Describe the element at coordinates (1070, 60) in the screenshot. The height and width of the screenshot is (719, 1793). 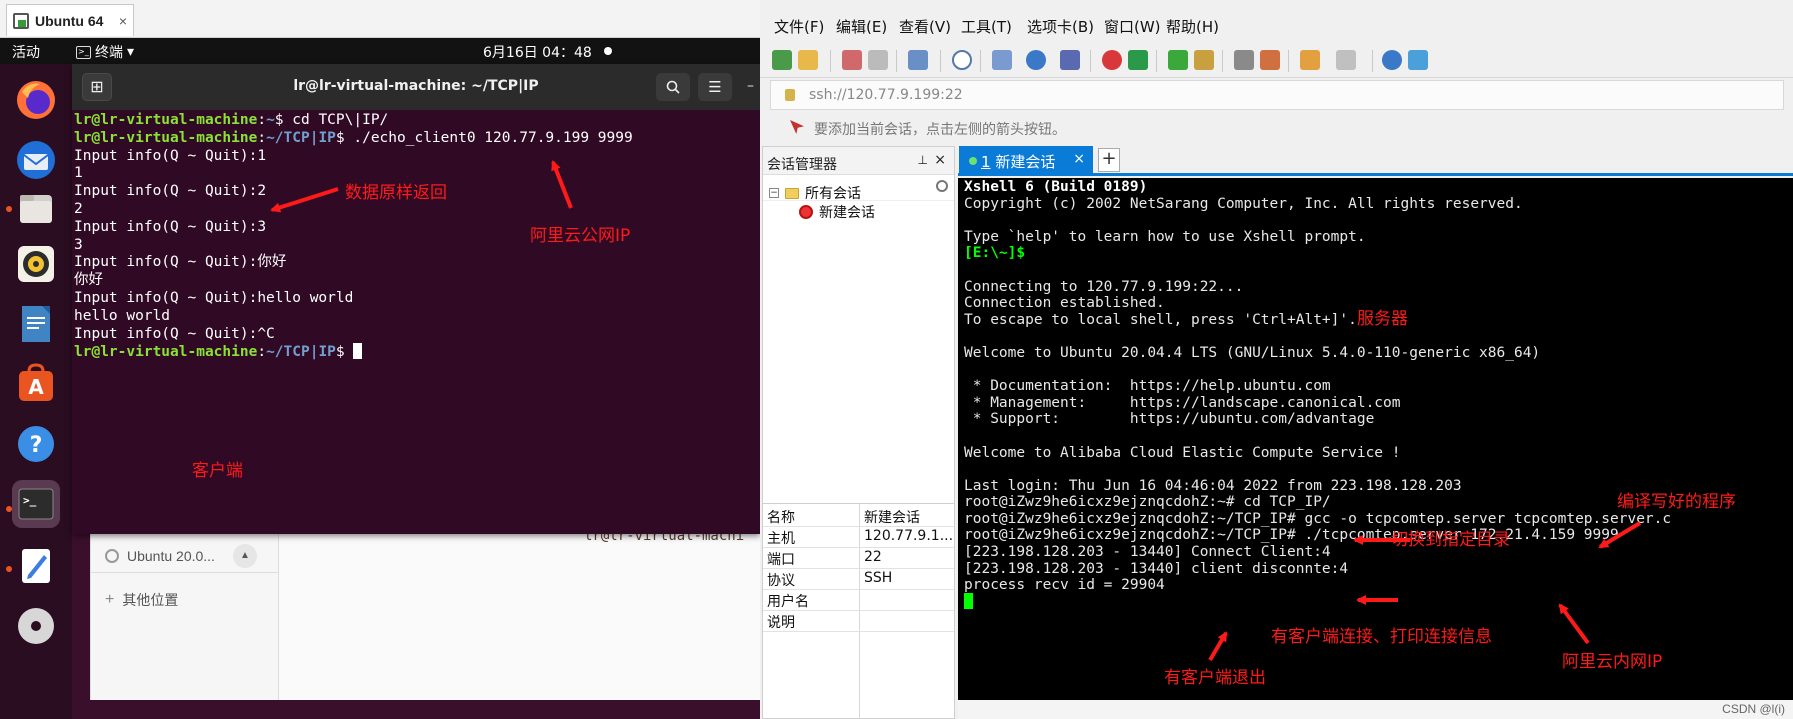
I see `font-icon` at that location.